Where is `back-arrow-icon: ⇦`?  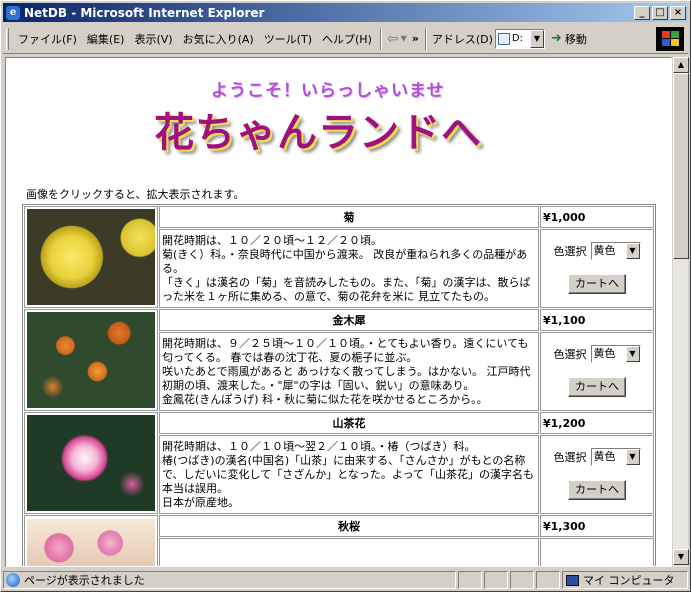 back-arrow-icon: ⇦ is located at coordinates (392, 38).